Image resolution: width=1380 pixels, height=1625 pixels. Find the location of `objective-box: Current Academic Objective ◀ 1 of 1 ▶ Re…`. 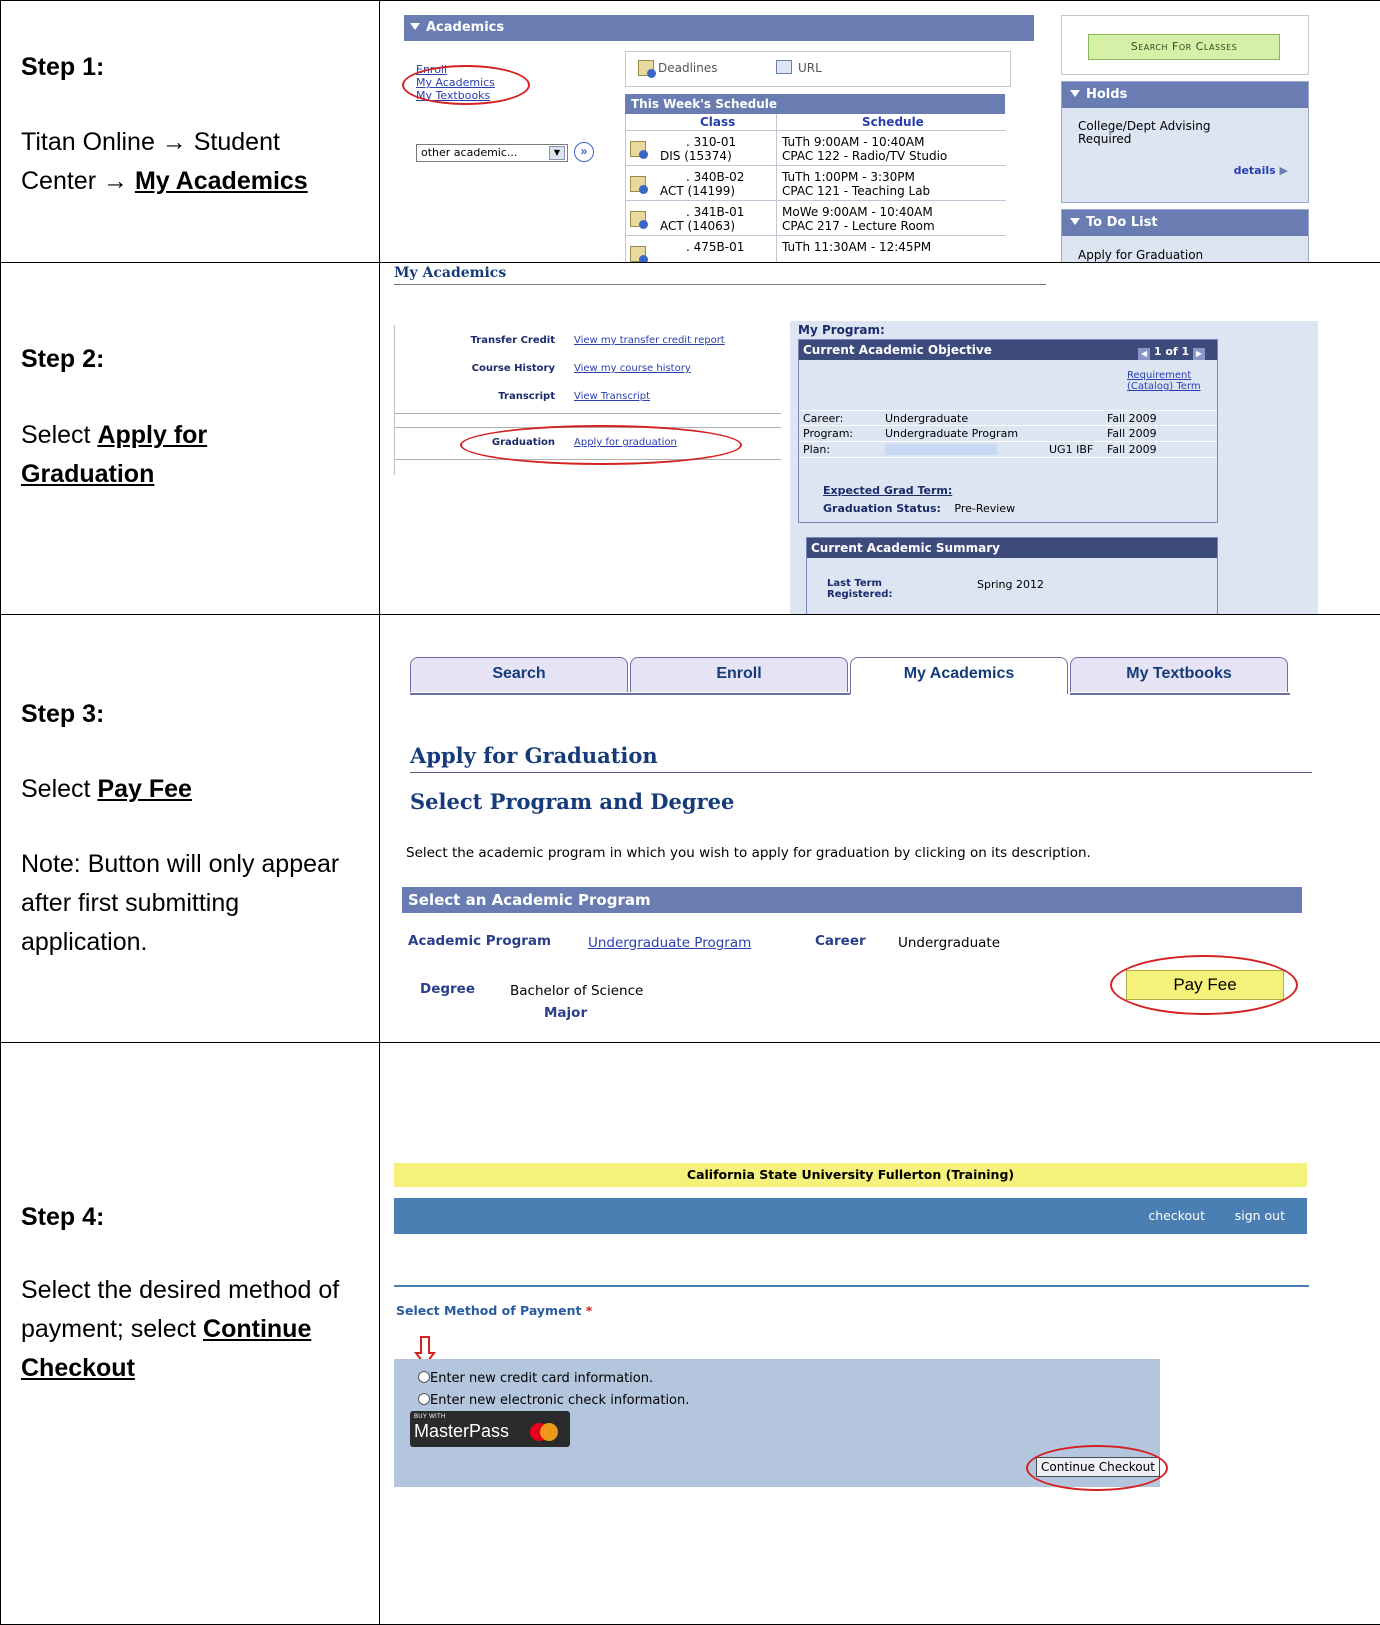

objective-box: Current Academic Objective ◀ 1 of 1 ▶ Re… is located at coordinates (1008, 431).